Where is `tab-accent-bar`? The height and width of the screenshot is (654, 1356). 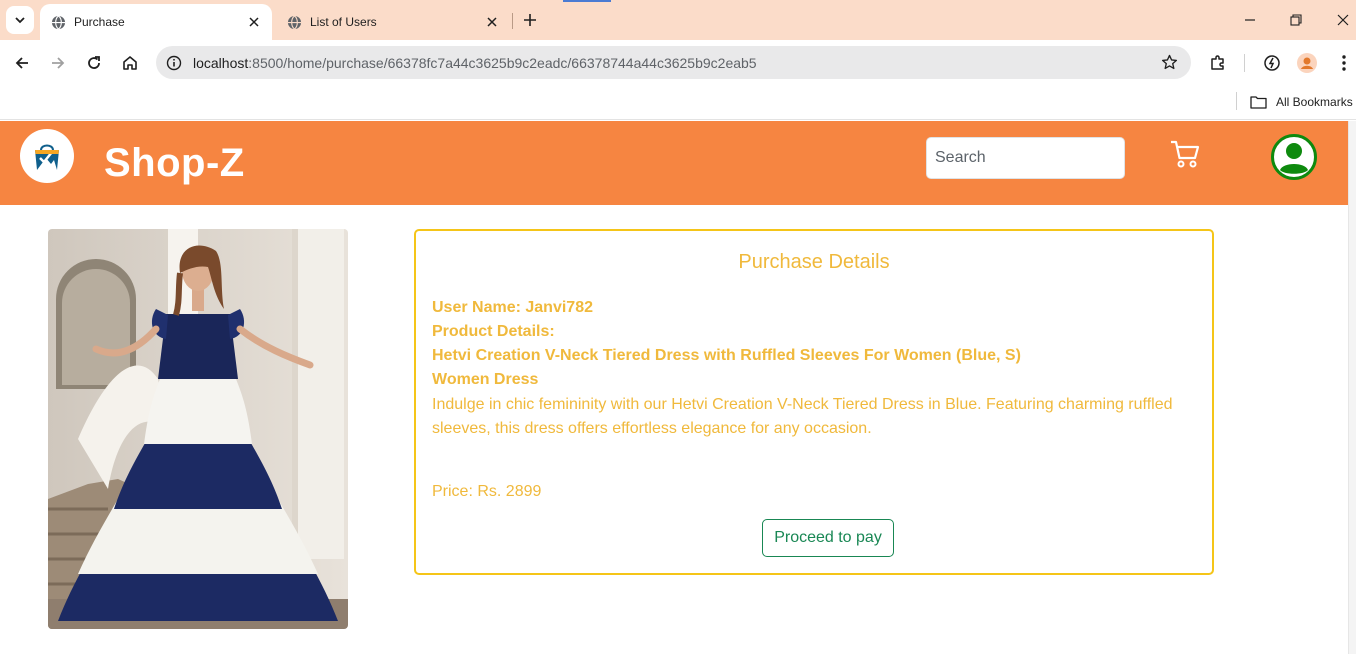 tab-accent-bar is located at coordinates (587, 1).